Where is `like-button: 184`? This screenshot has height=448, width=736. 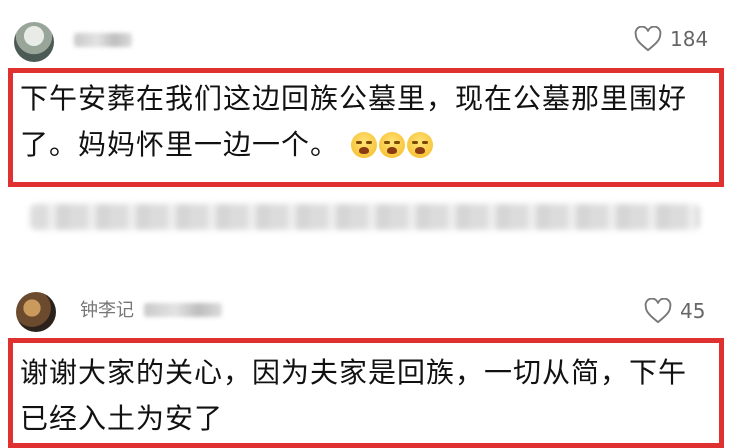 like-button: 184 is located at coordinates (671, 39).